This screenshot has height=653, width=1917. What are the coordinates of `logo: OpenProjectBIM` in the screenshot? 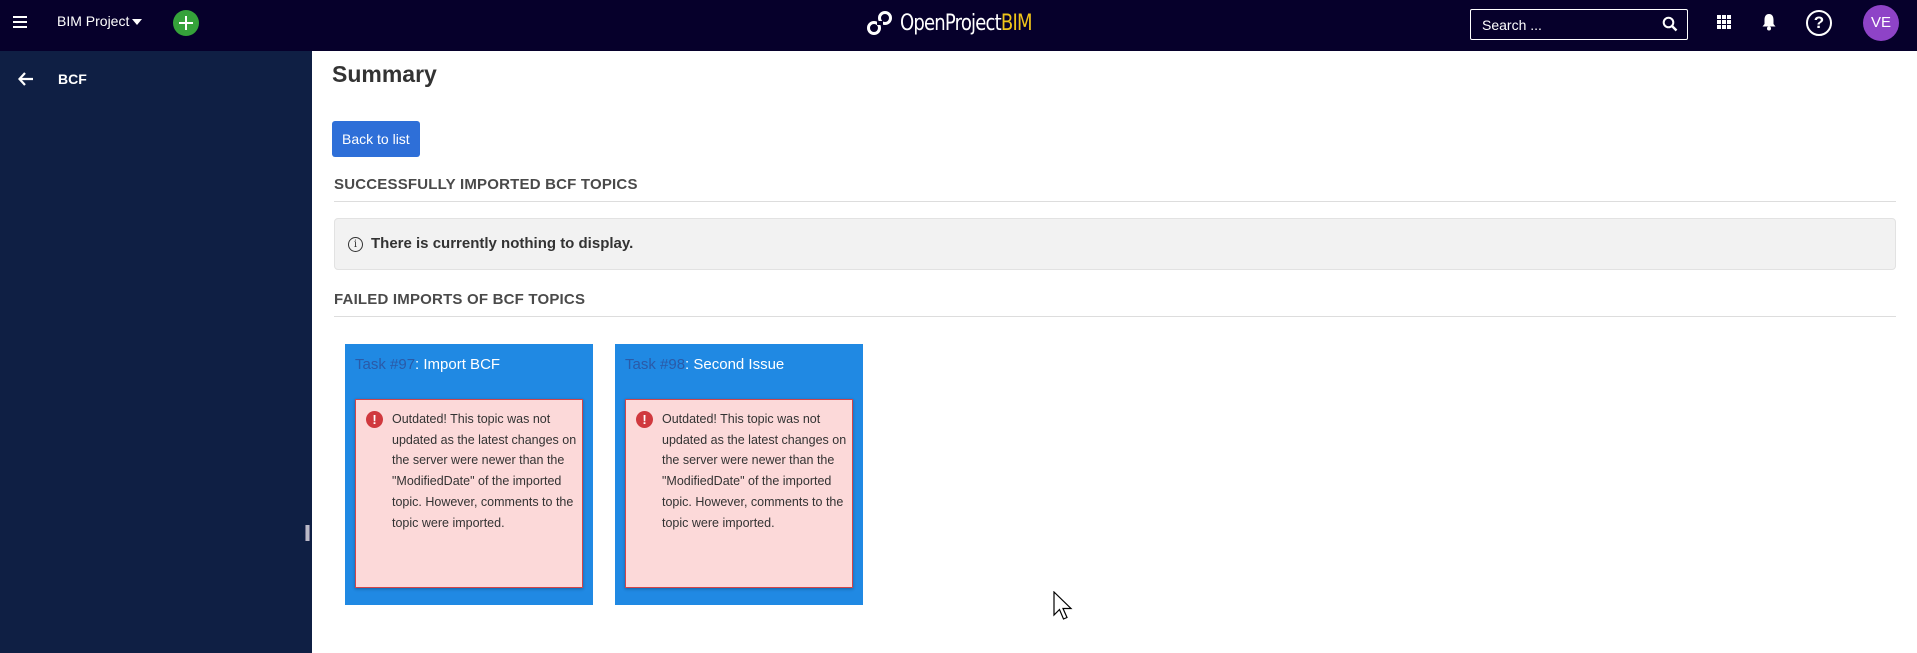 It's located at (963, 23).